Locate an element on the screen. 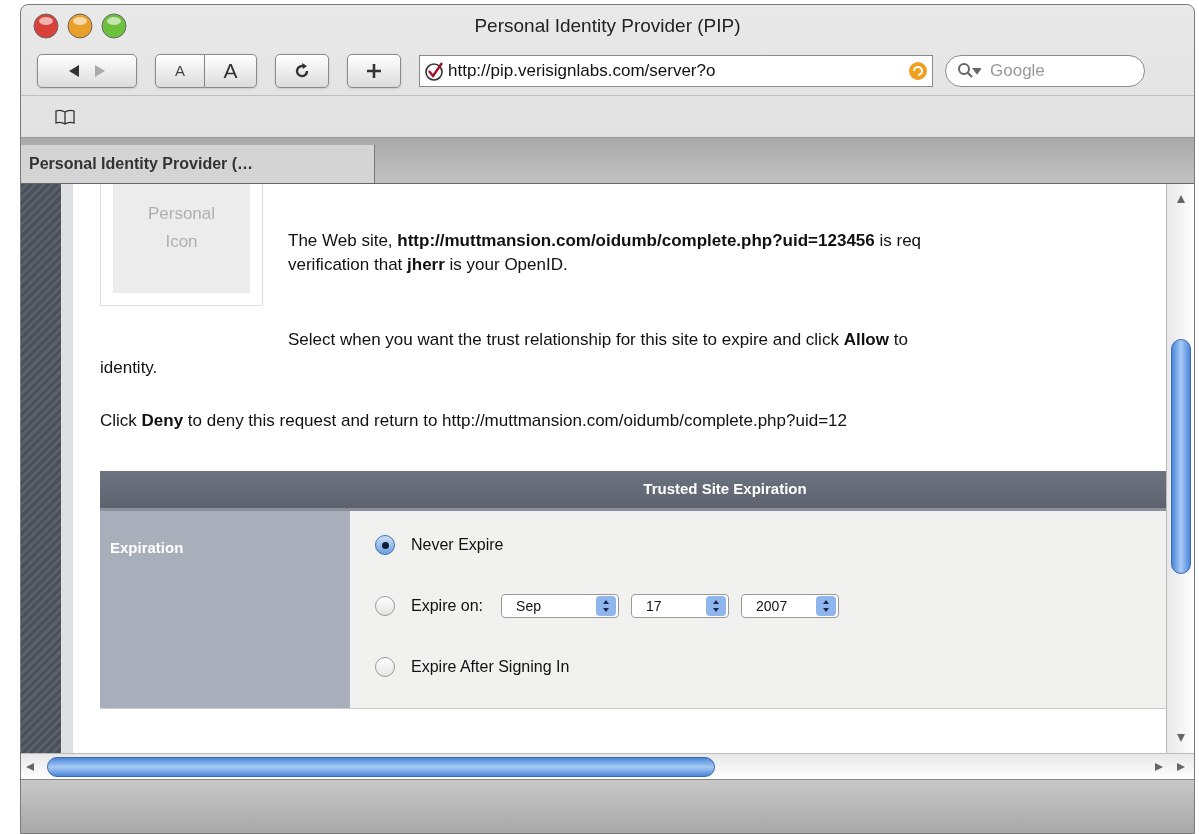 The width and height of the screenshot is (1199, 834). deny-text: Click Deny to deny this request and return to http://muttmansion.com/oidumb/complete.php?uid=12 is located at coordinates (474, 421).